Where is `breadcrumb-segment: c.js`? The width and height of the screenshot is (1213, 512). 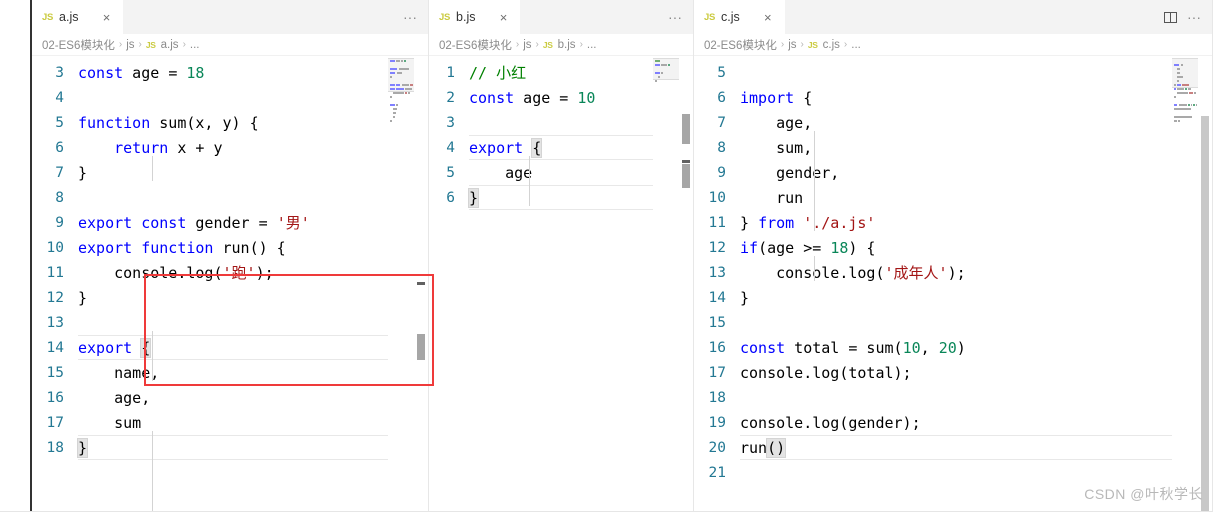 breadcrumb-segment: c.js is located at coordinates (831, 45).